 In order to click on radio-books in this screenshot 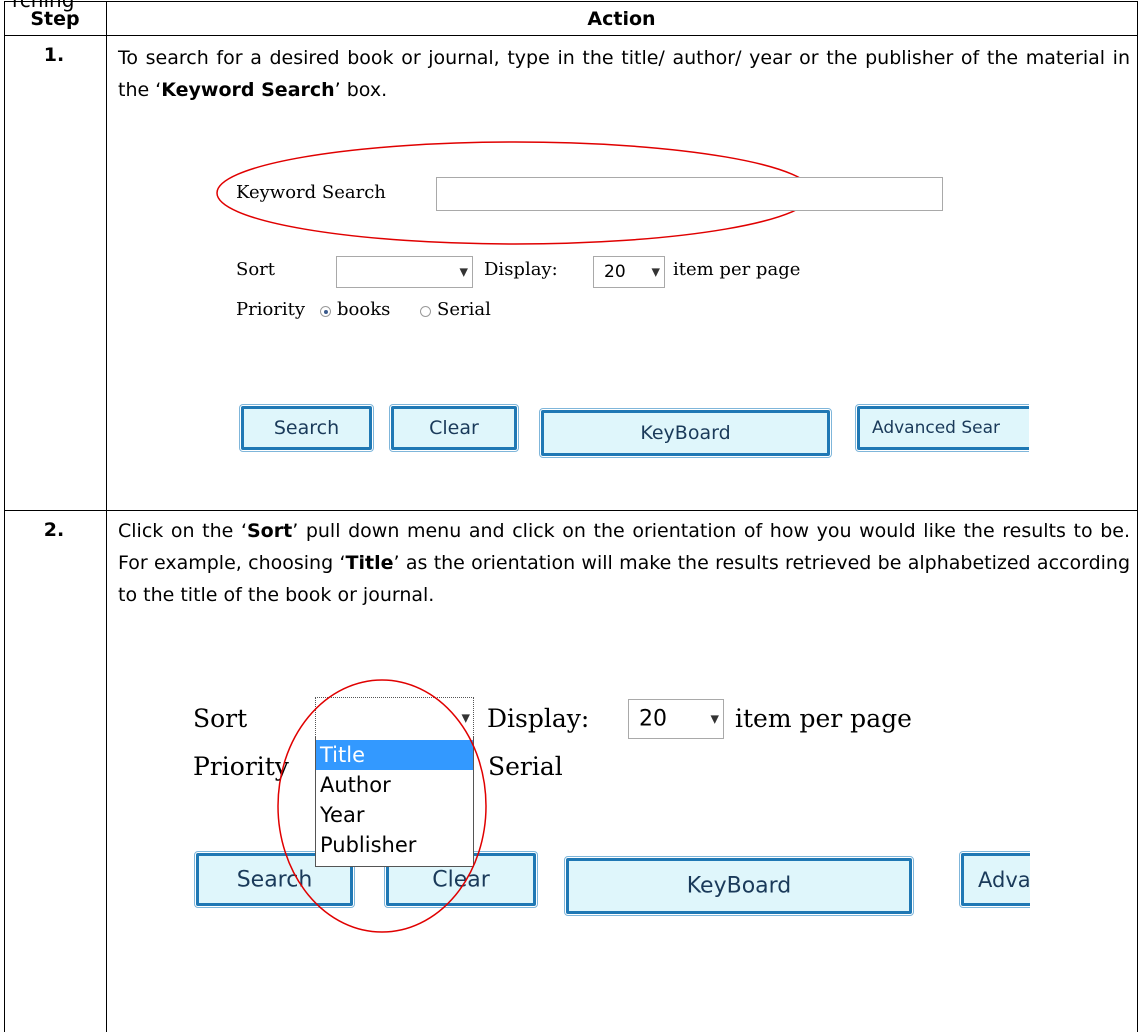, I will do `click(325, 311)`.